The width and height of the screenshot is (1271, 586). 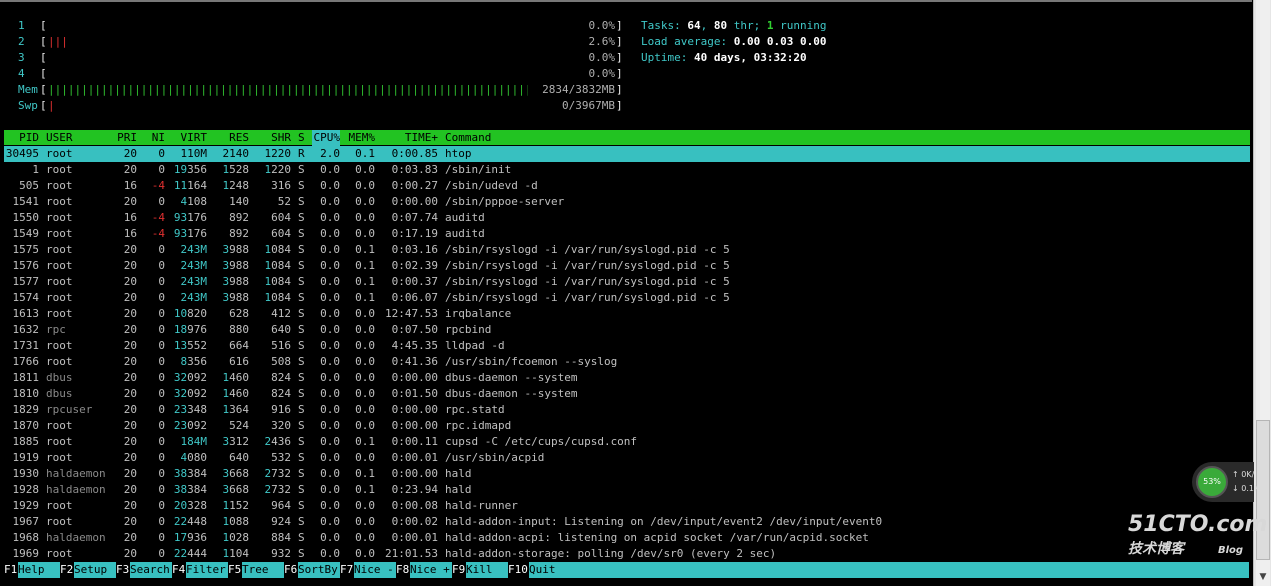 I want to click on cell-shr: 964, so click(x=272, y=506).